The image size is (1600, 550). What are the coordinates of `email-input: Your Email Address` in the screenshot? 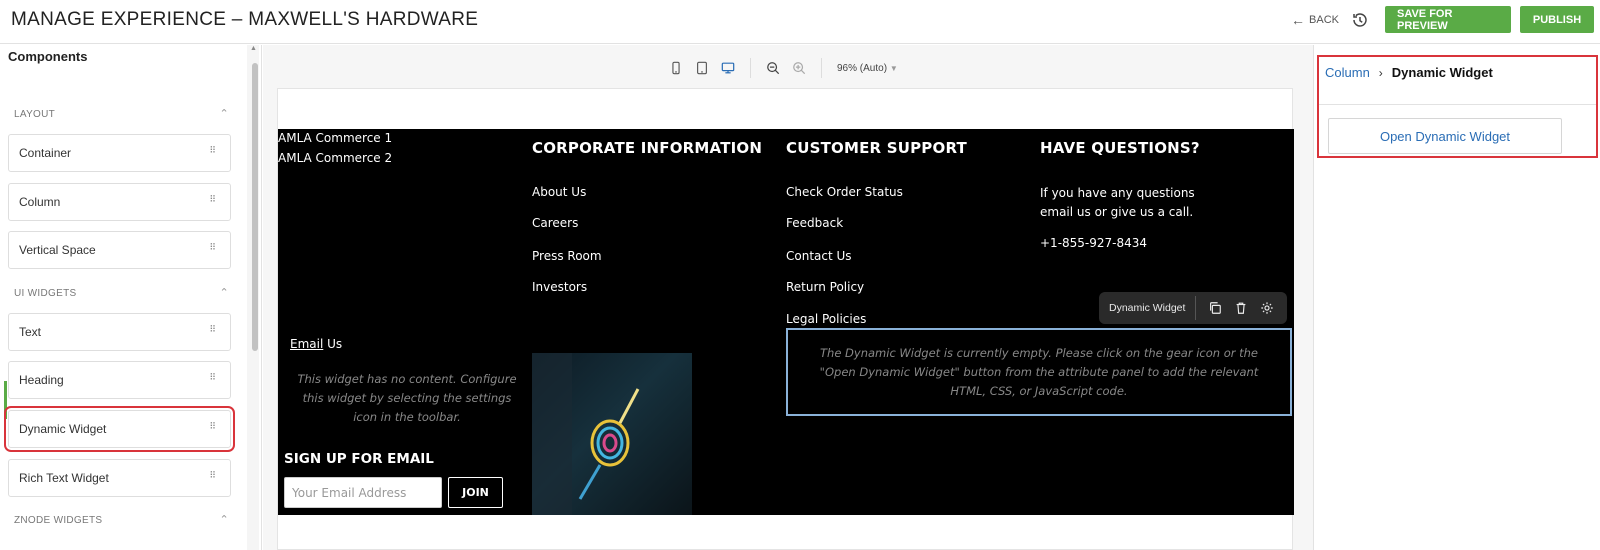 It's located at (363, 492).